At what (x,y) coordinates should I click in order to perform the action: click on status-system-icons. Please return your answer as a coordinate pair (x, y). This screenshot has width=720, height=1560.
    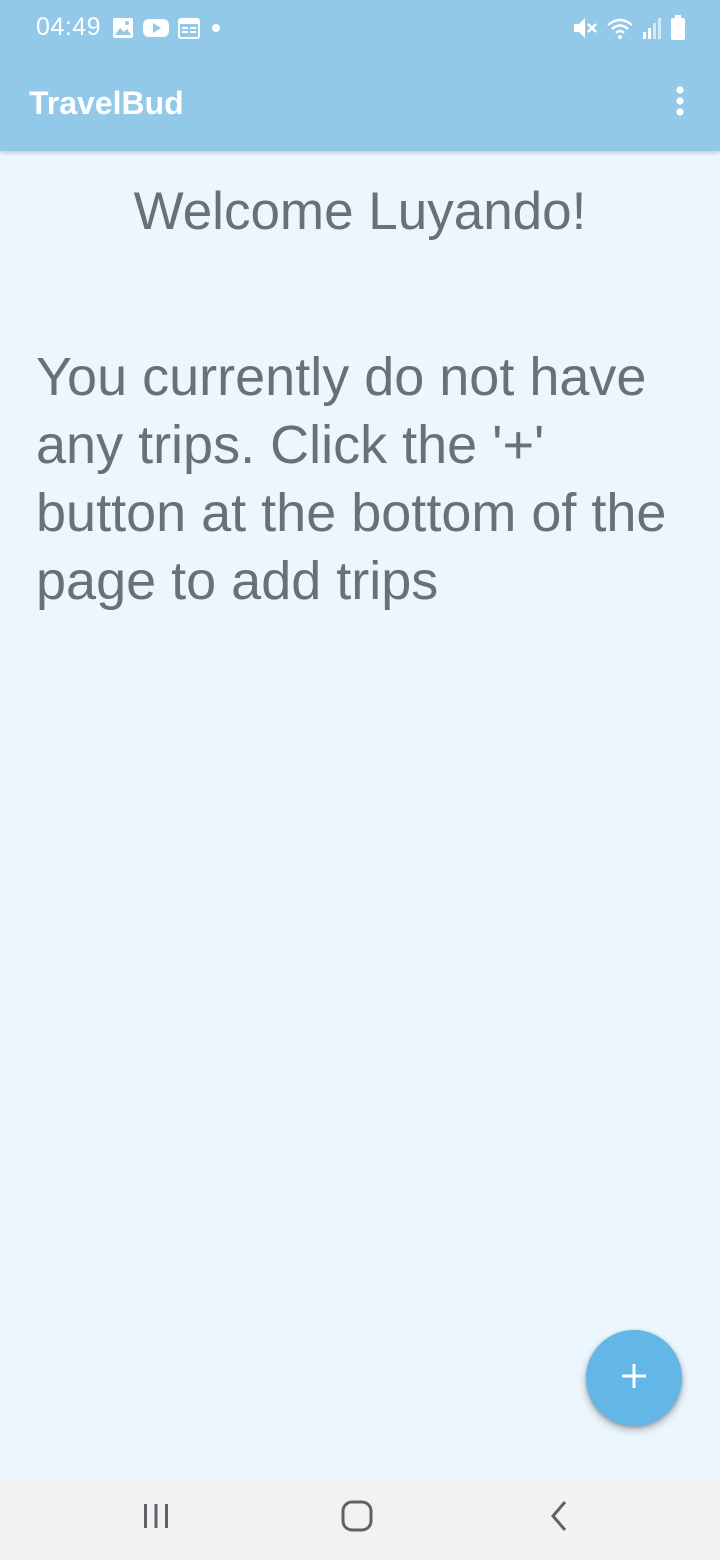
    Looking at the image, I should click on (629, 28).